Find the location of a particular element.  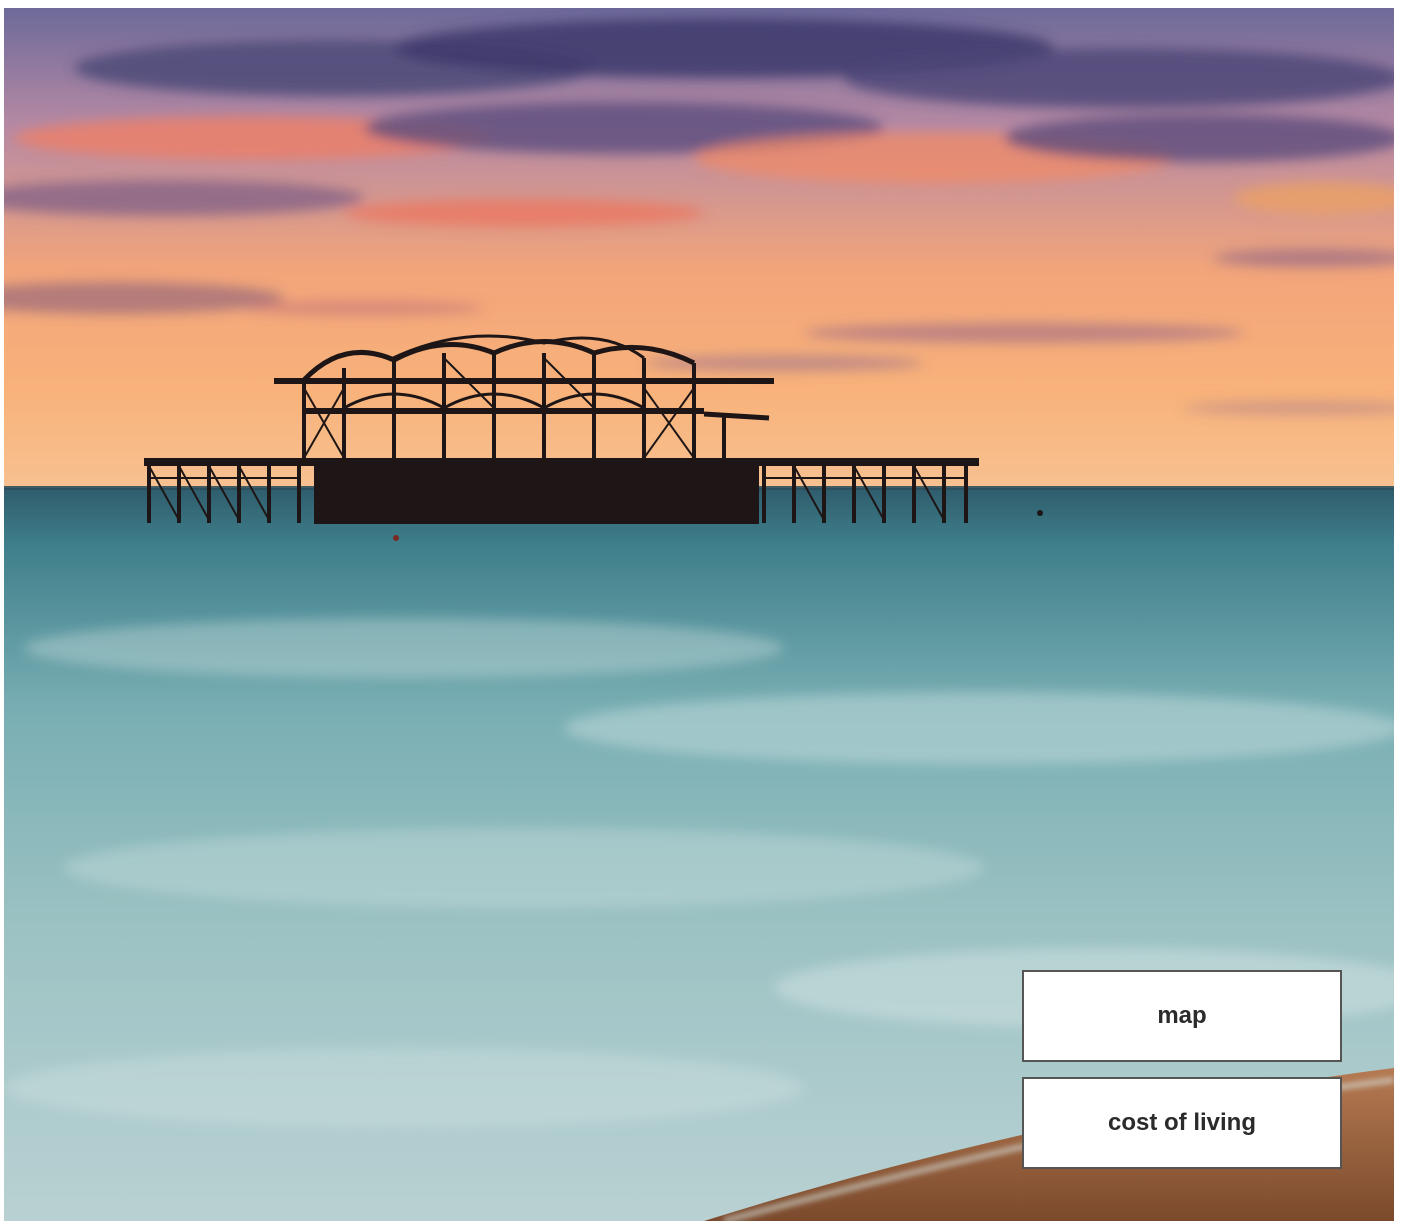

map-button: map is located at coordinates (1182, 1016).